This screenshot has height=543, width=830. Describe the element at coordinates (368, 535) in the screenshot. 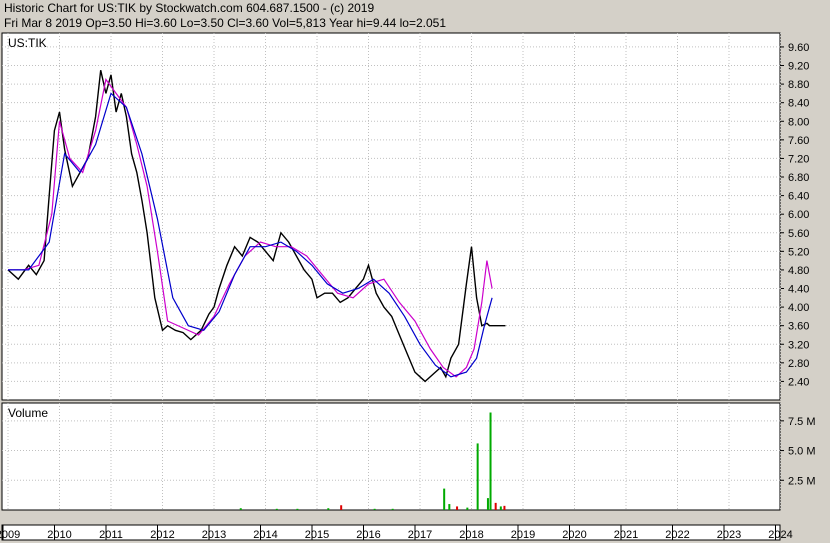

I see `x-tick-label: 2016` at that location.